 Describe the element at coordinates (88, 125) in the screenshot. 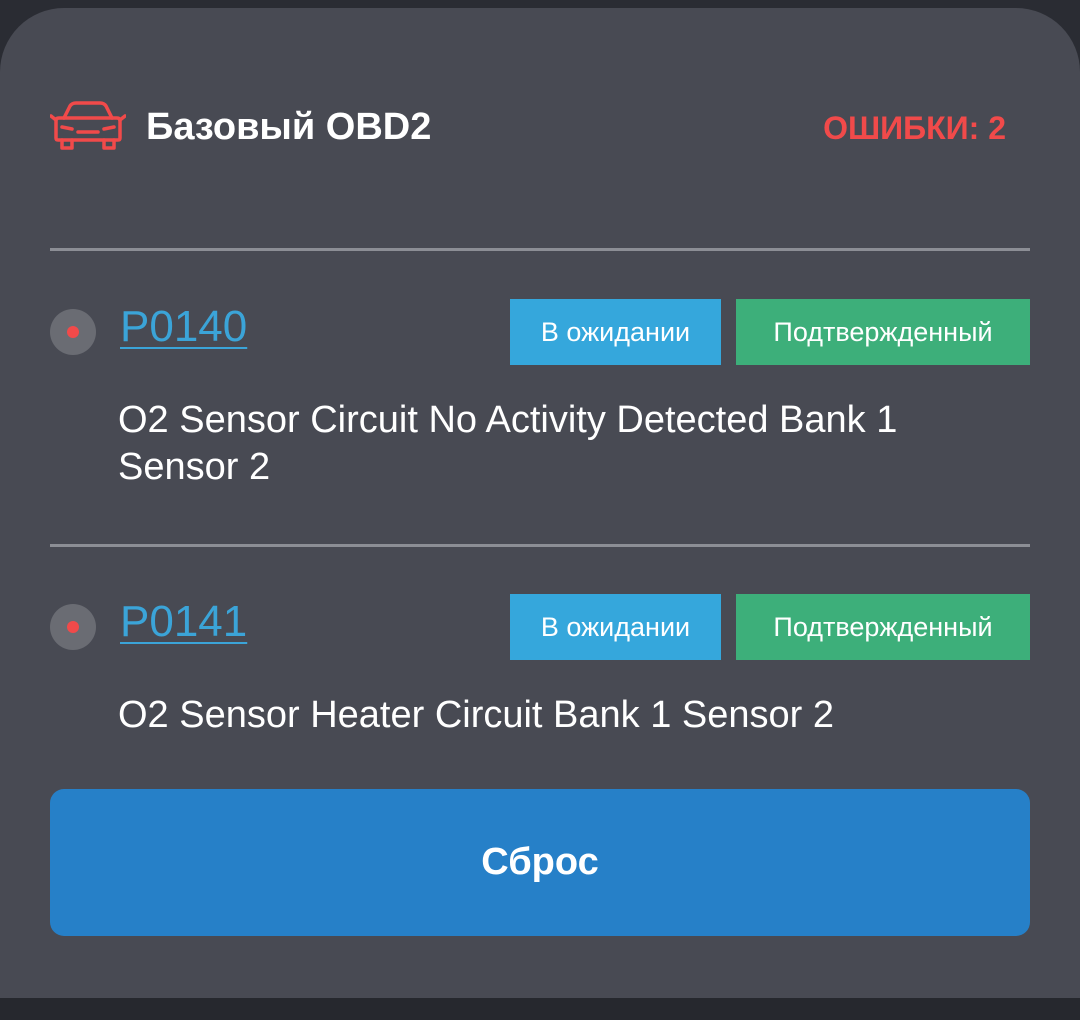

I see `car-icon` at that location.